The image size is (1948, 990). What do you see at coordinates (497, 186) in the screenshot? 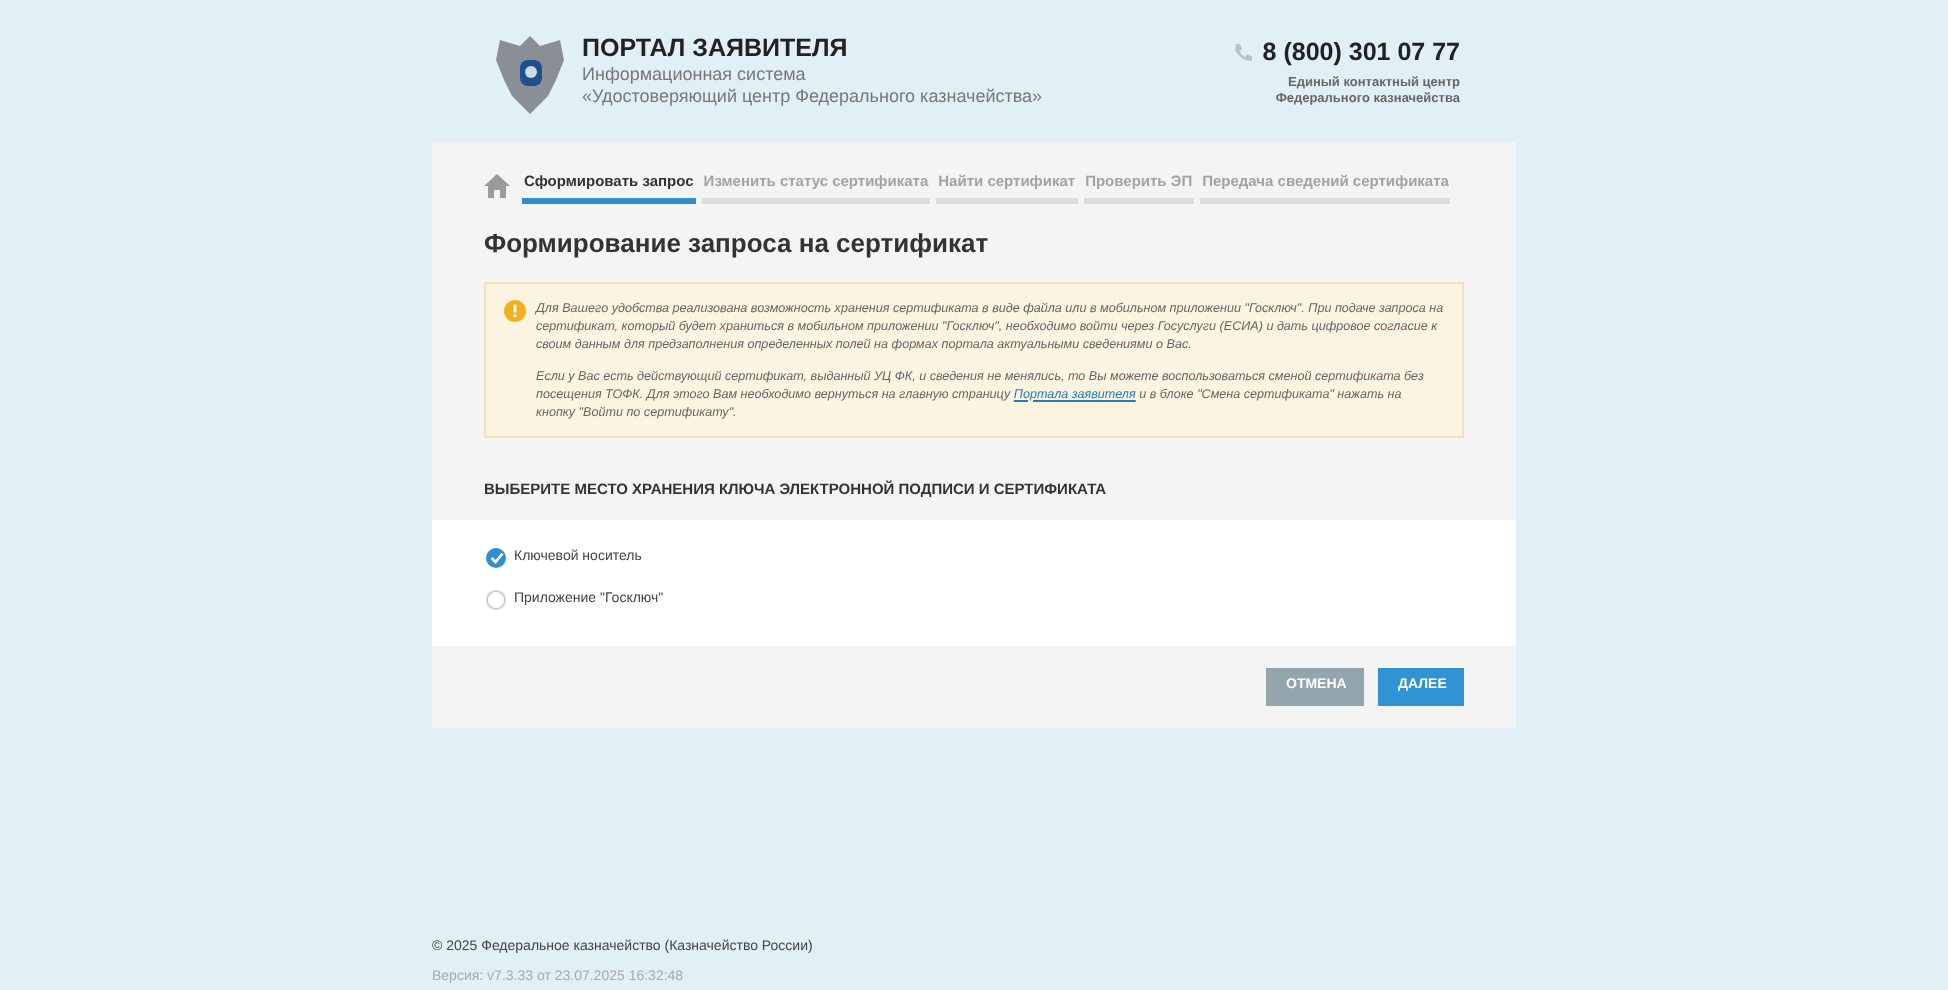
I see `home-icon` at bounding box center [497, 186].